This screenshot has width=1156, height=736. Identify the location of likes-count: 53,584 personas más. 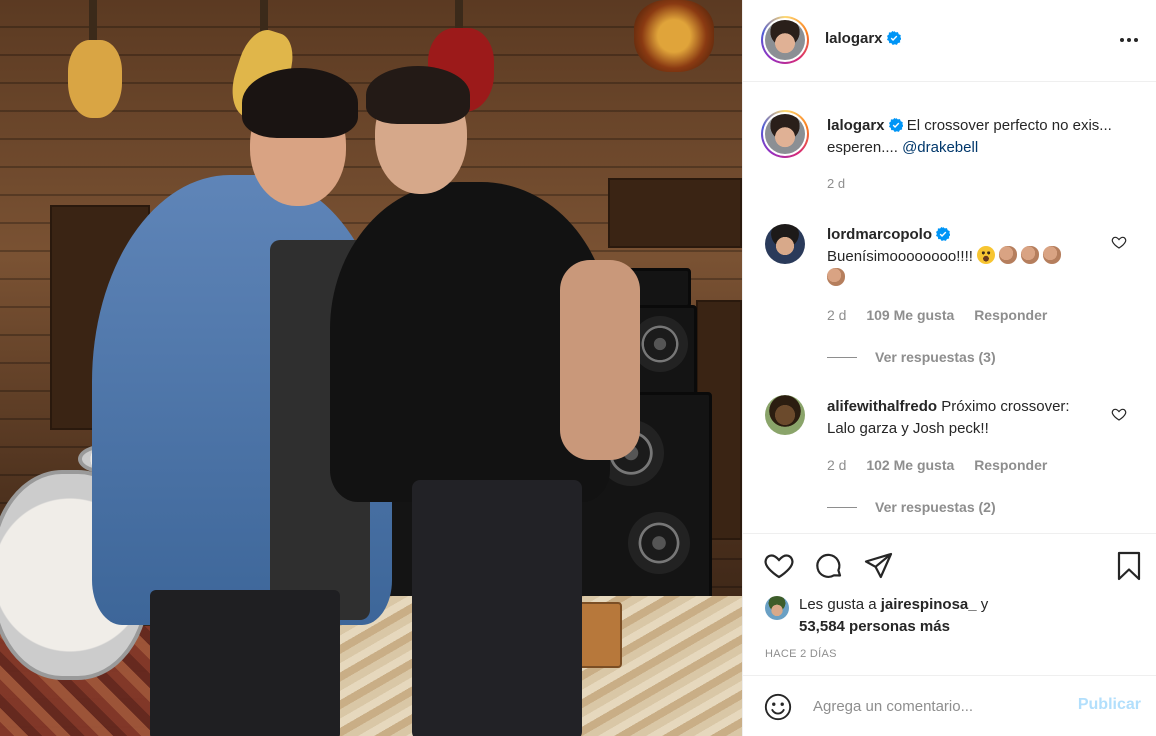
(874, 626).